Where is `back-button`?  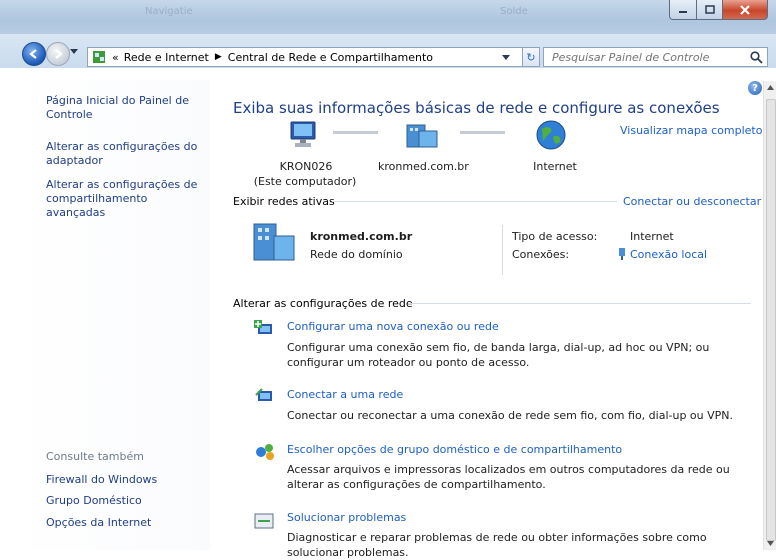 back-button is located at coordinates (34, 54).